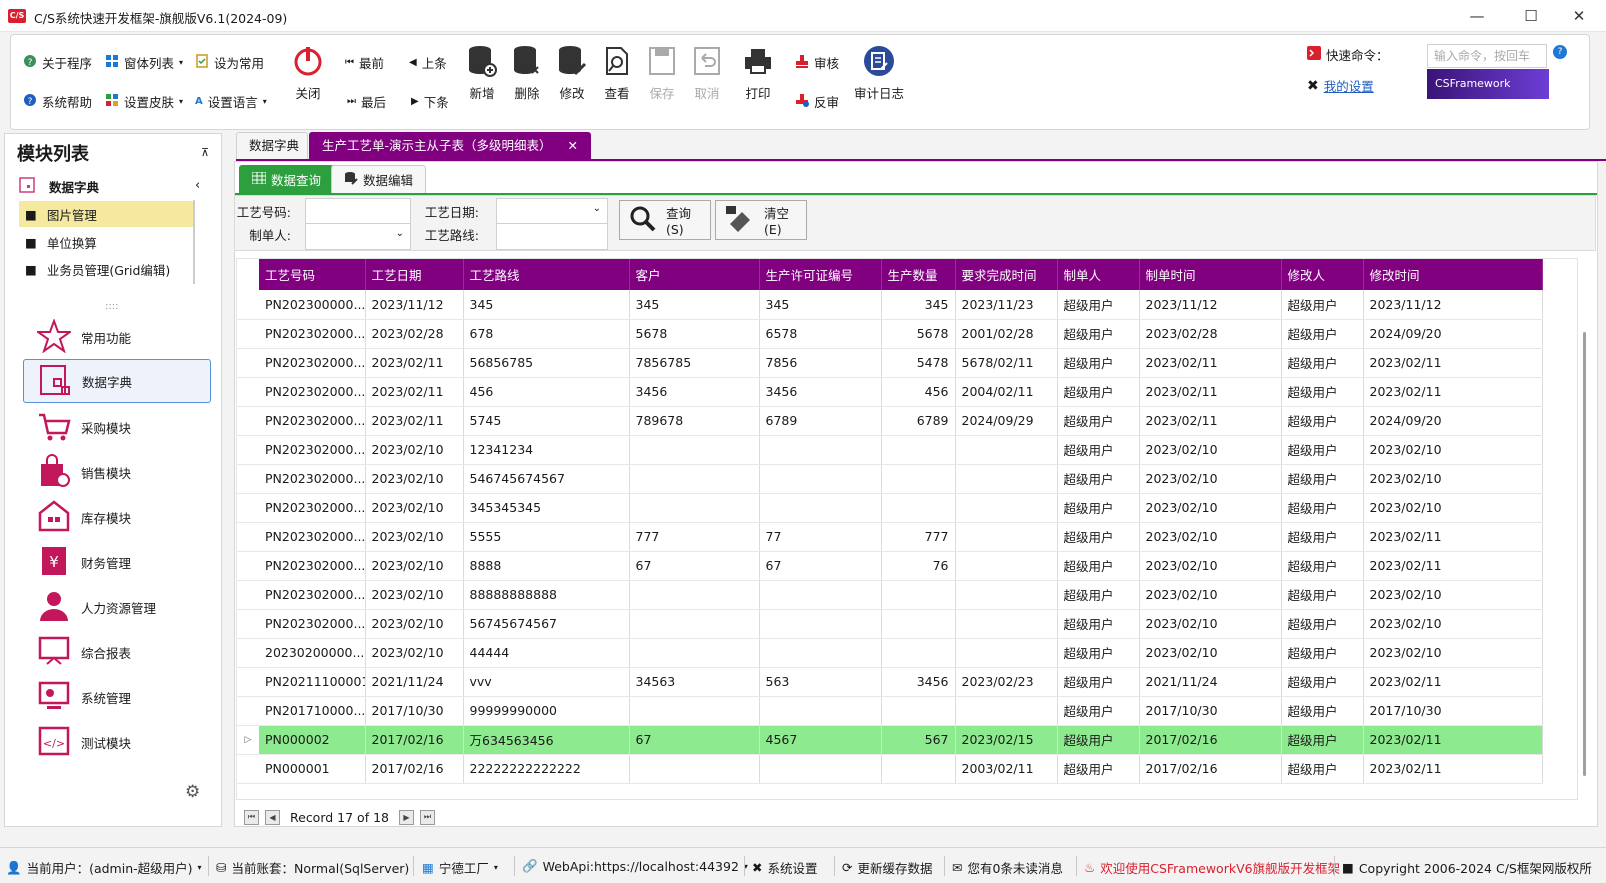  Describe the element at coordinates (272, 146) in the screenshot. I see `tab-dictionary: 数据字典` at that location.